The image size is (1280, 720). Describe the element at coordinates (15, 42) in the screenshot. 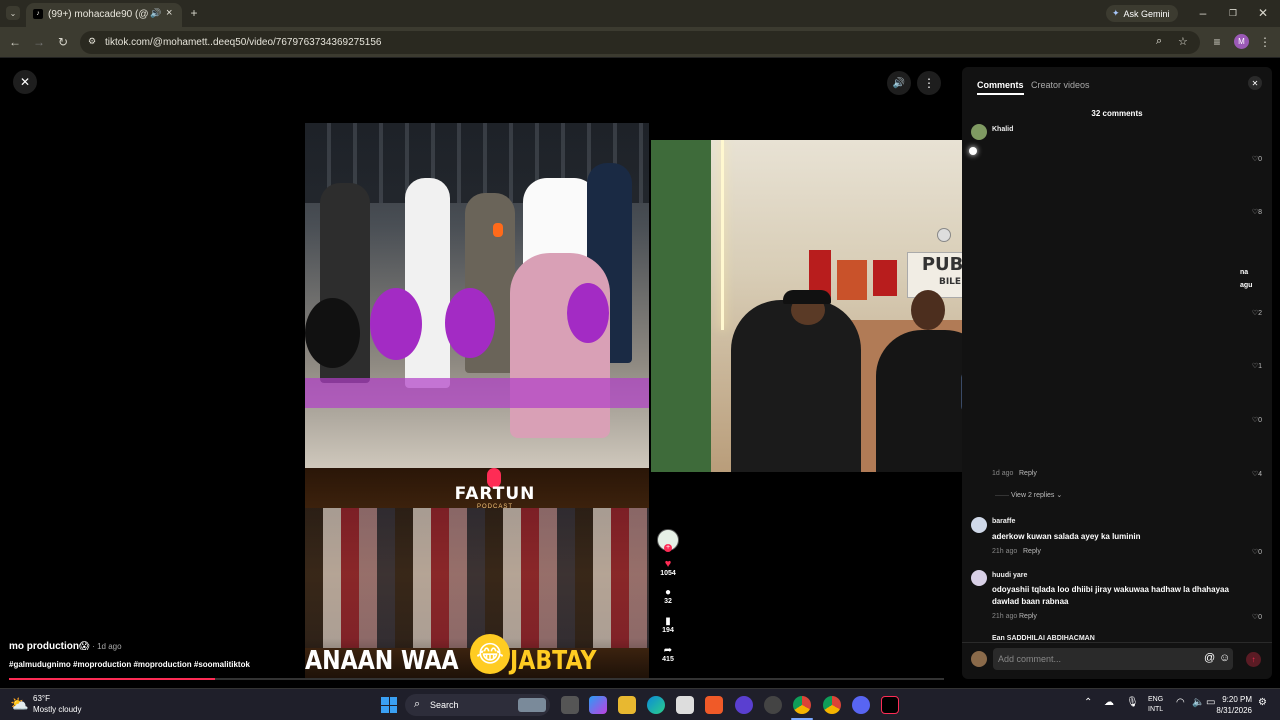

I see `back-icon: ←` at that location.